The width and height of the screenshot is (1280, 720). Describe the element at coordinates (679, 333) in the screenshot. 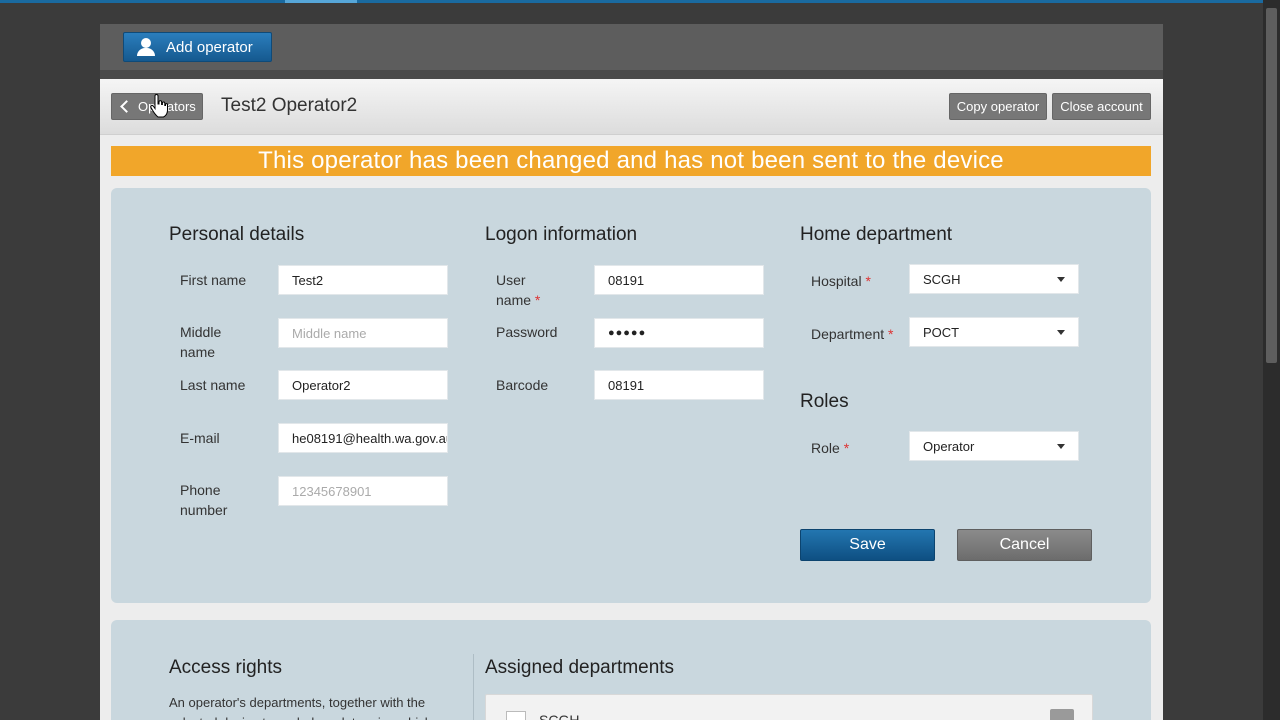

I see `password-field: ●●●●●` at that location.